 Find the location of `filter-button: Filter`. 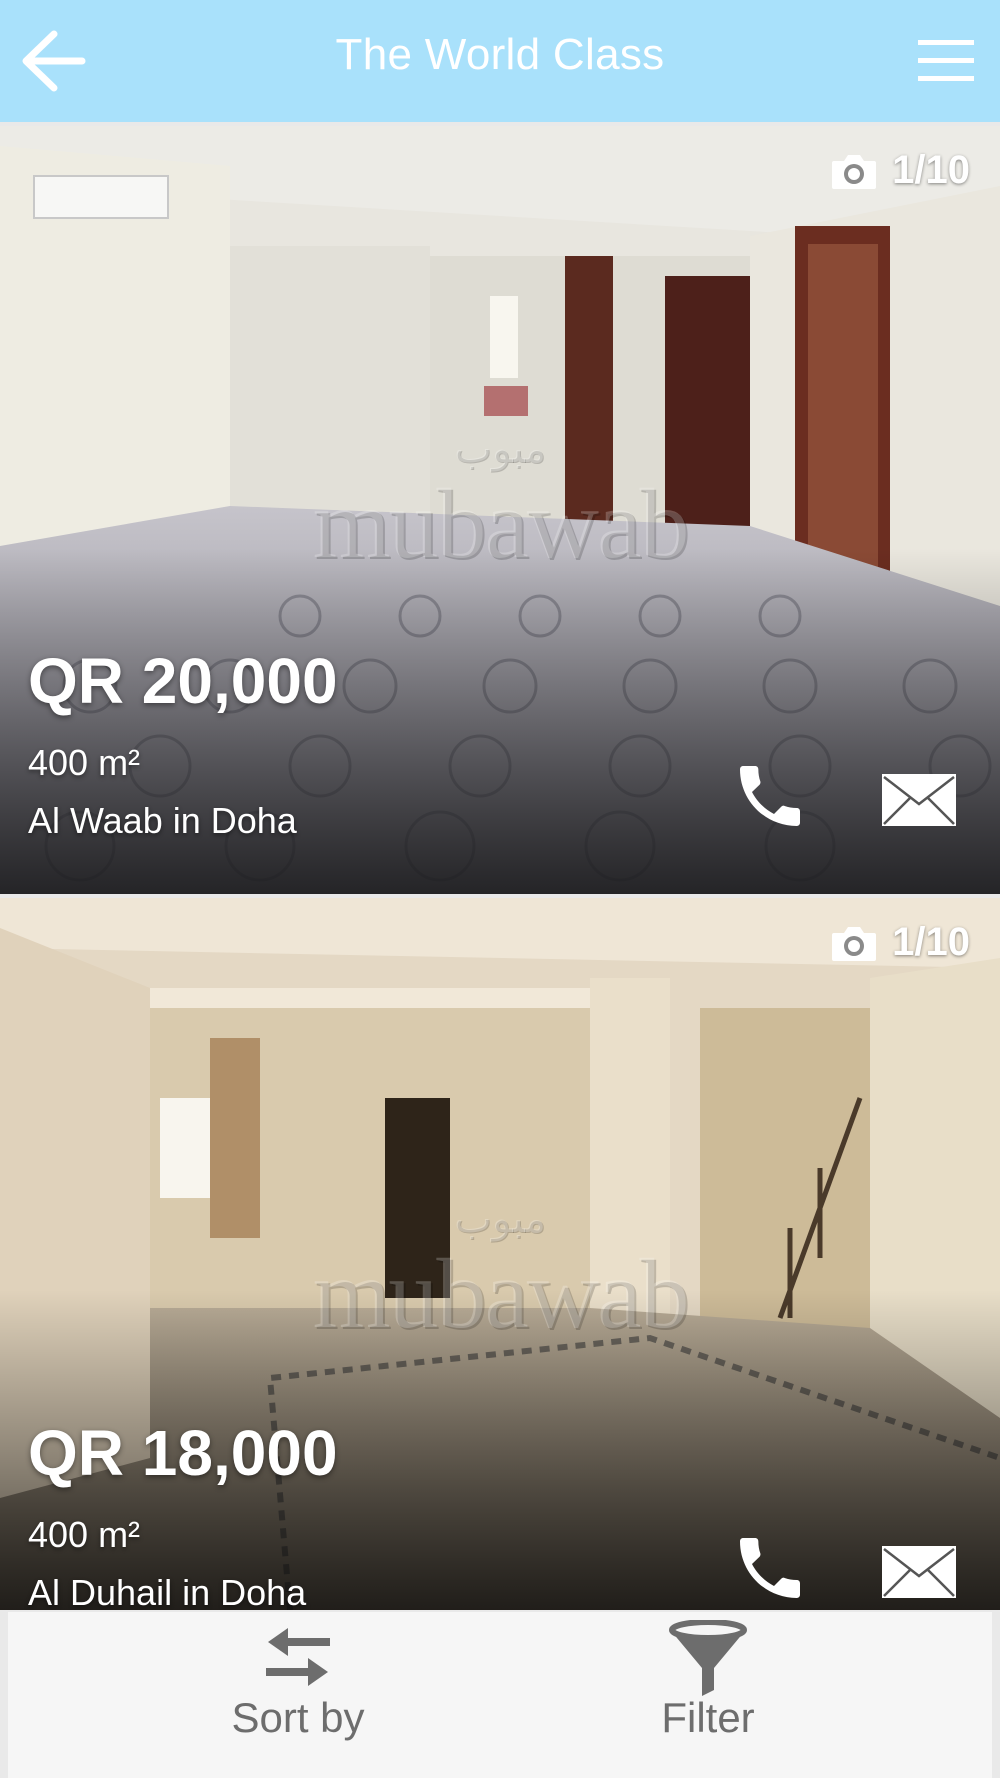

filter-button: Filter is located at coordinates (708, 1695).